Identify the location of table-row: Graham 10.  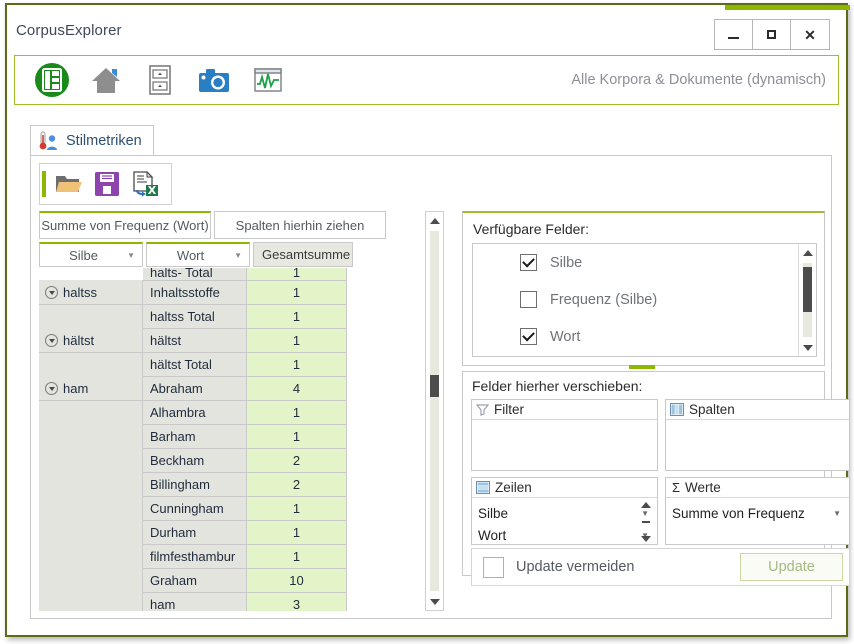
(233, 581).